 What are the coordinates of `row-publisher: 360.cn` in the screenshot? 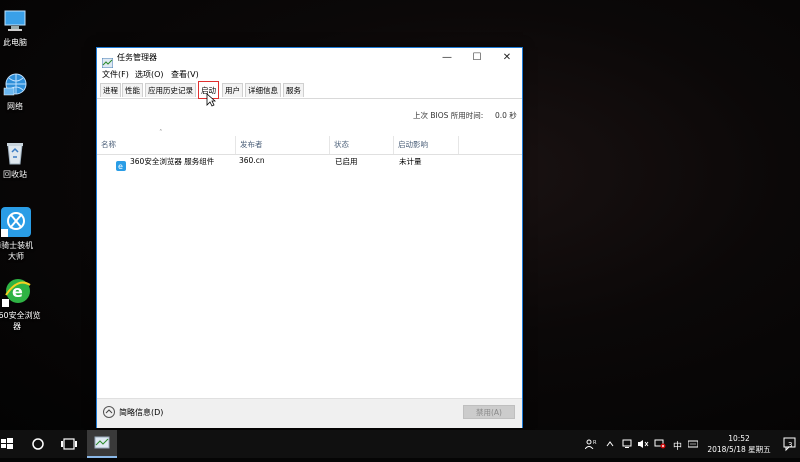 It's located at (252, 160).